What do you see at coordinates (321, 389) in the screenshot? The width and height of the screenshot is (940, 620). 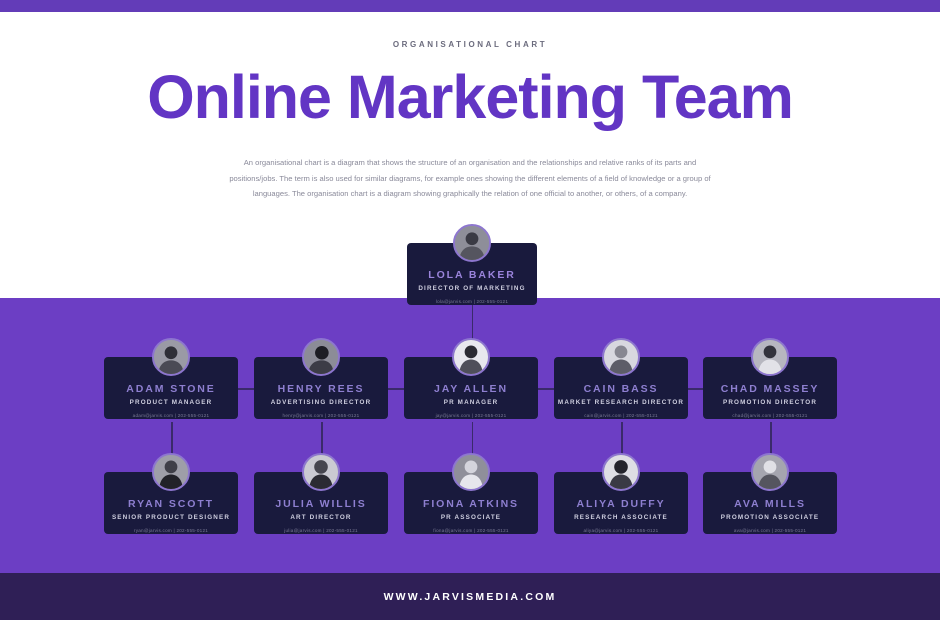 I see `person-name: HENRY REES` at bounding box center [321, 389].